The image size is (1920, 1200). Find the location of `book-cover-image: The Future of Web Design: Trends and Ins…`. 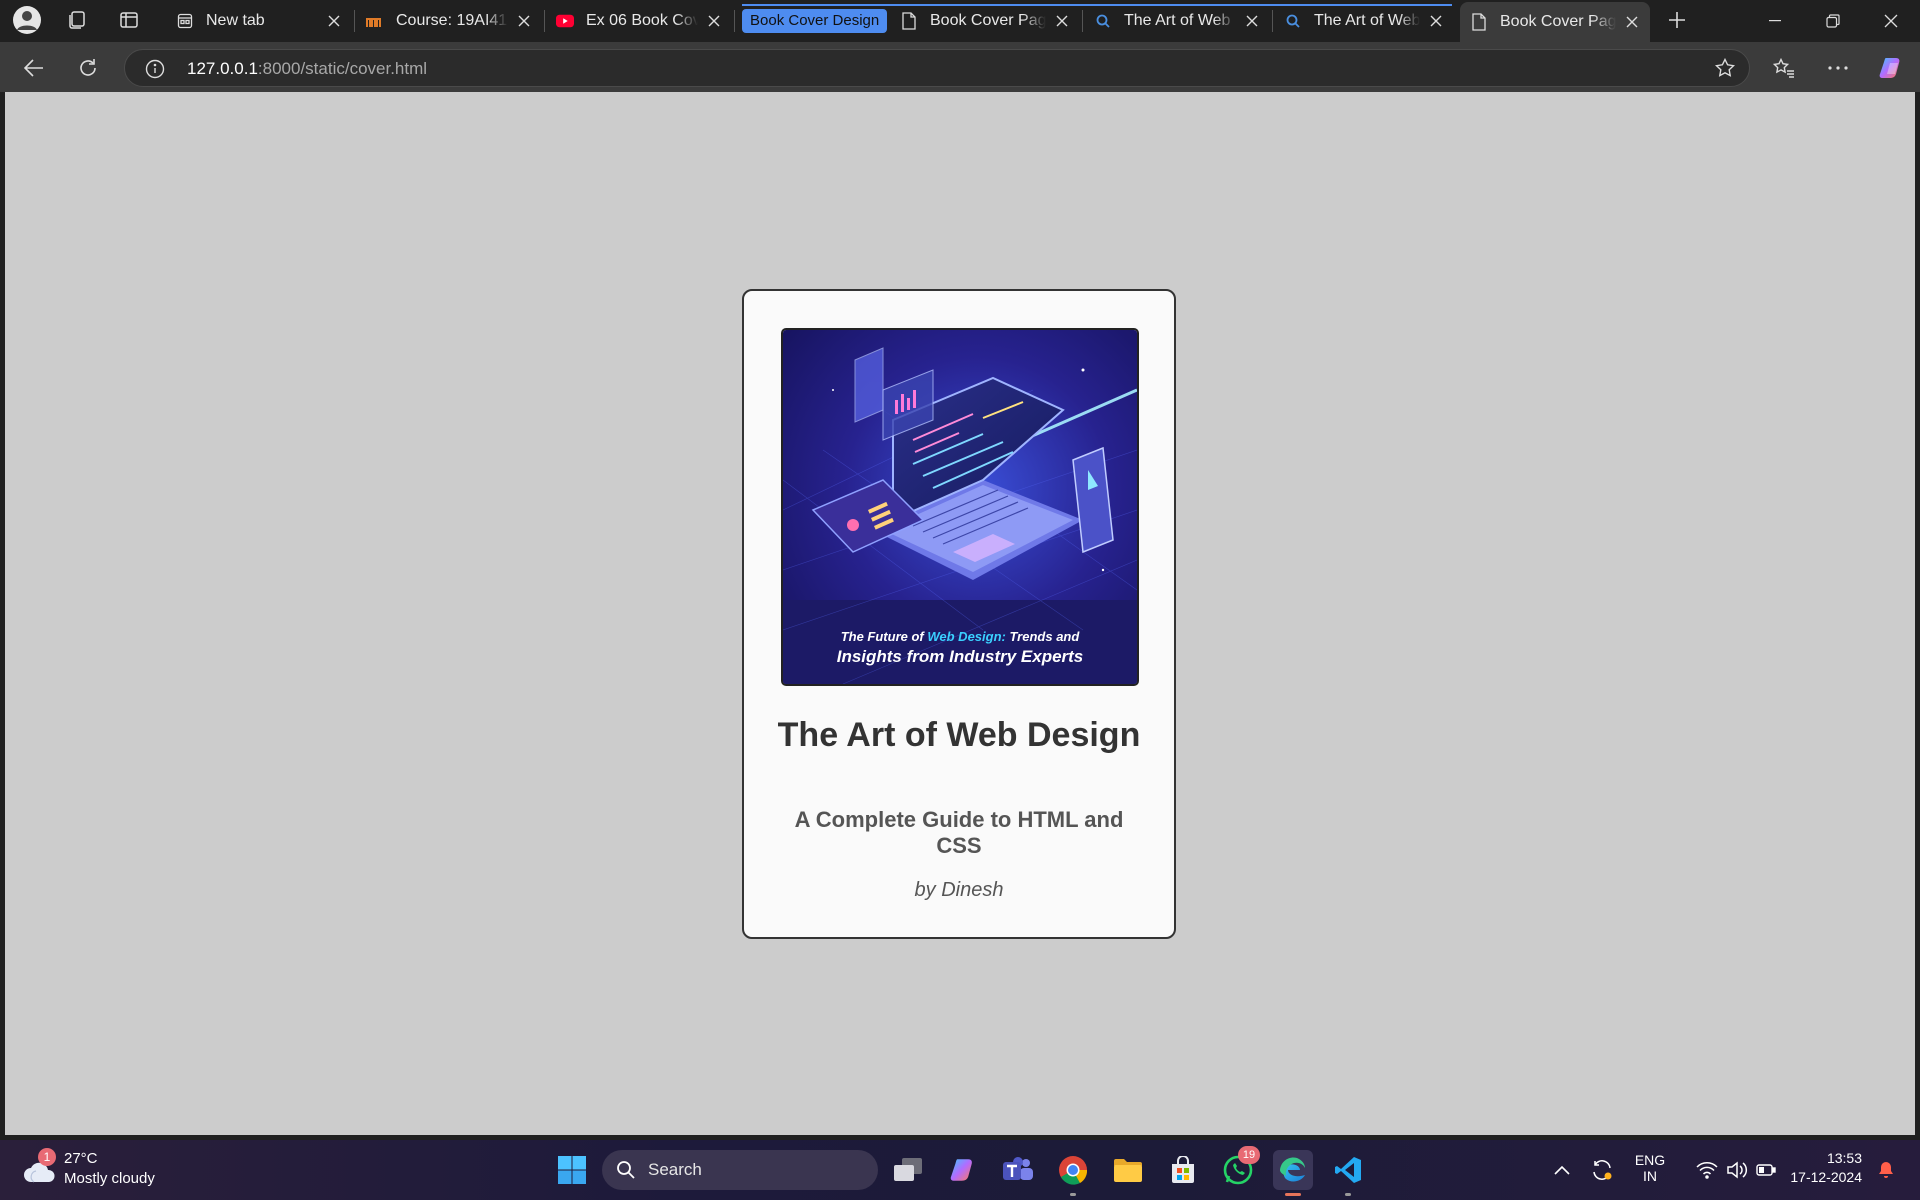

book-cover-image: The Future of Web Design: Trends and Ins… is located at coordinates (960, 507).